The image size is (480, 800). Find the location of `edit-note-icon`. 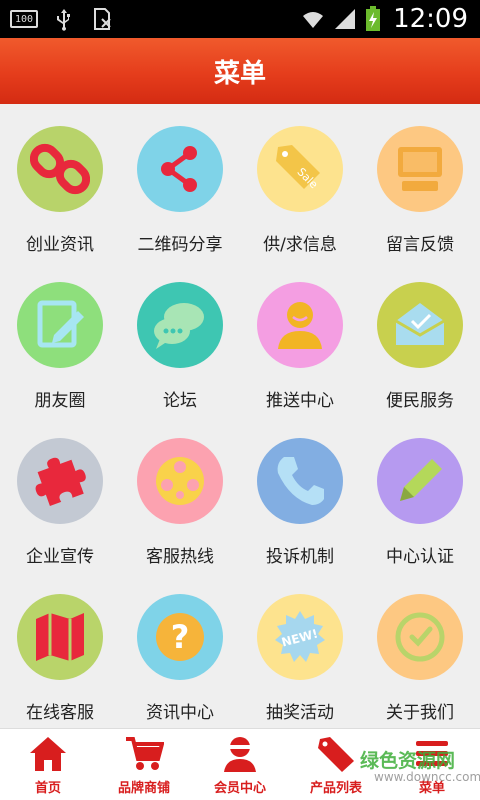

edit-note-icon is located at coordinates (60, 324).